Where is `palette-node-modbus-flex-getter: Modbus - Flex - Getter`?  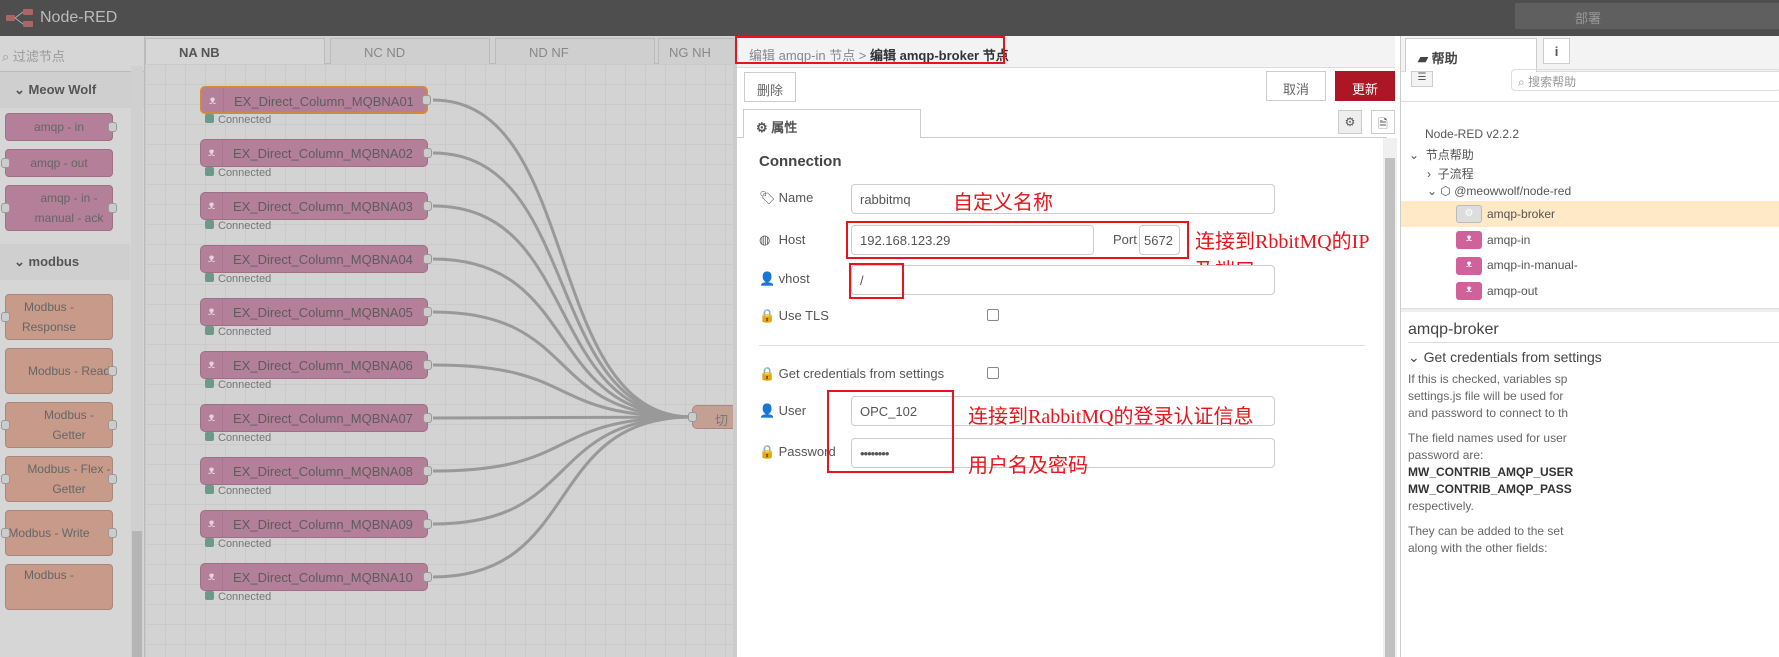
palette-node-modbus-flex-getter: Modbus - Flex - Getter is located at coordinates (59, 479).